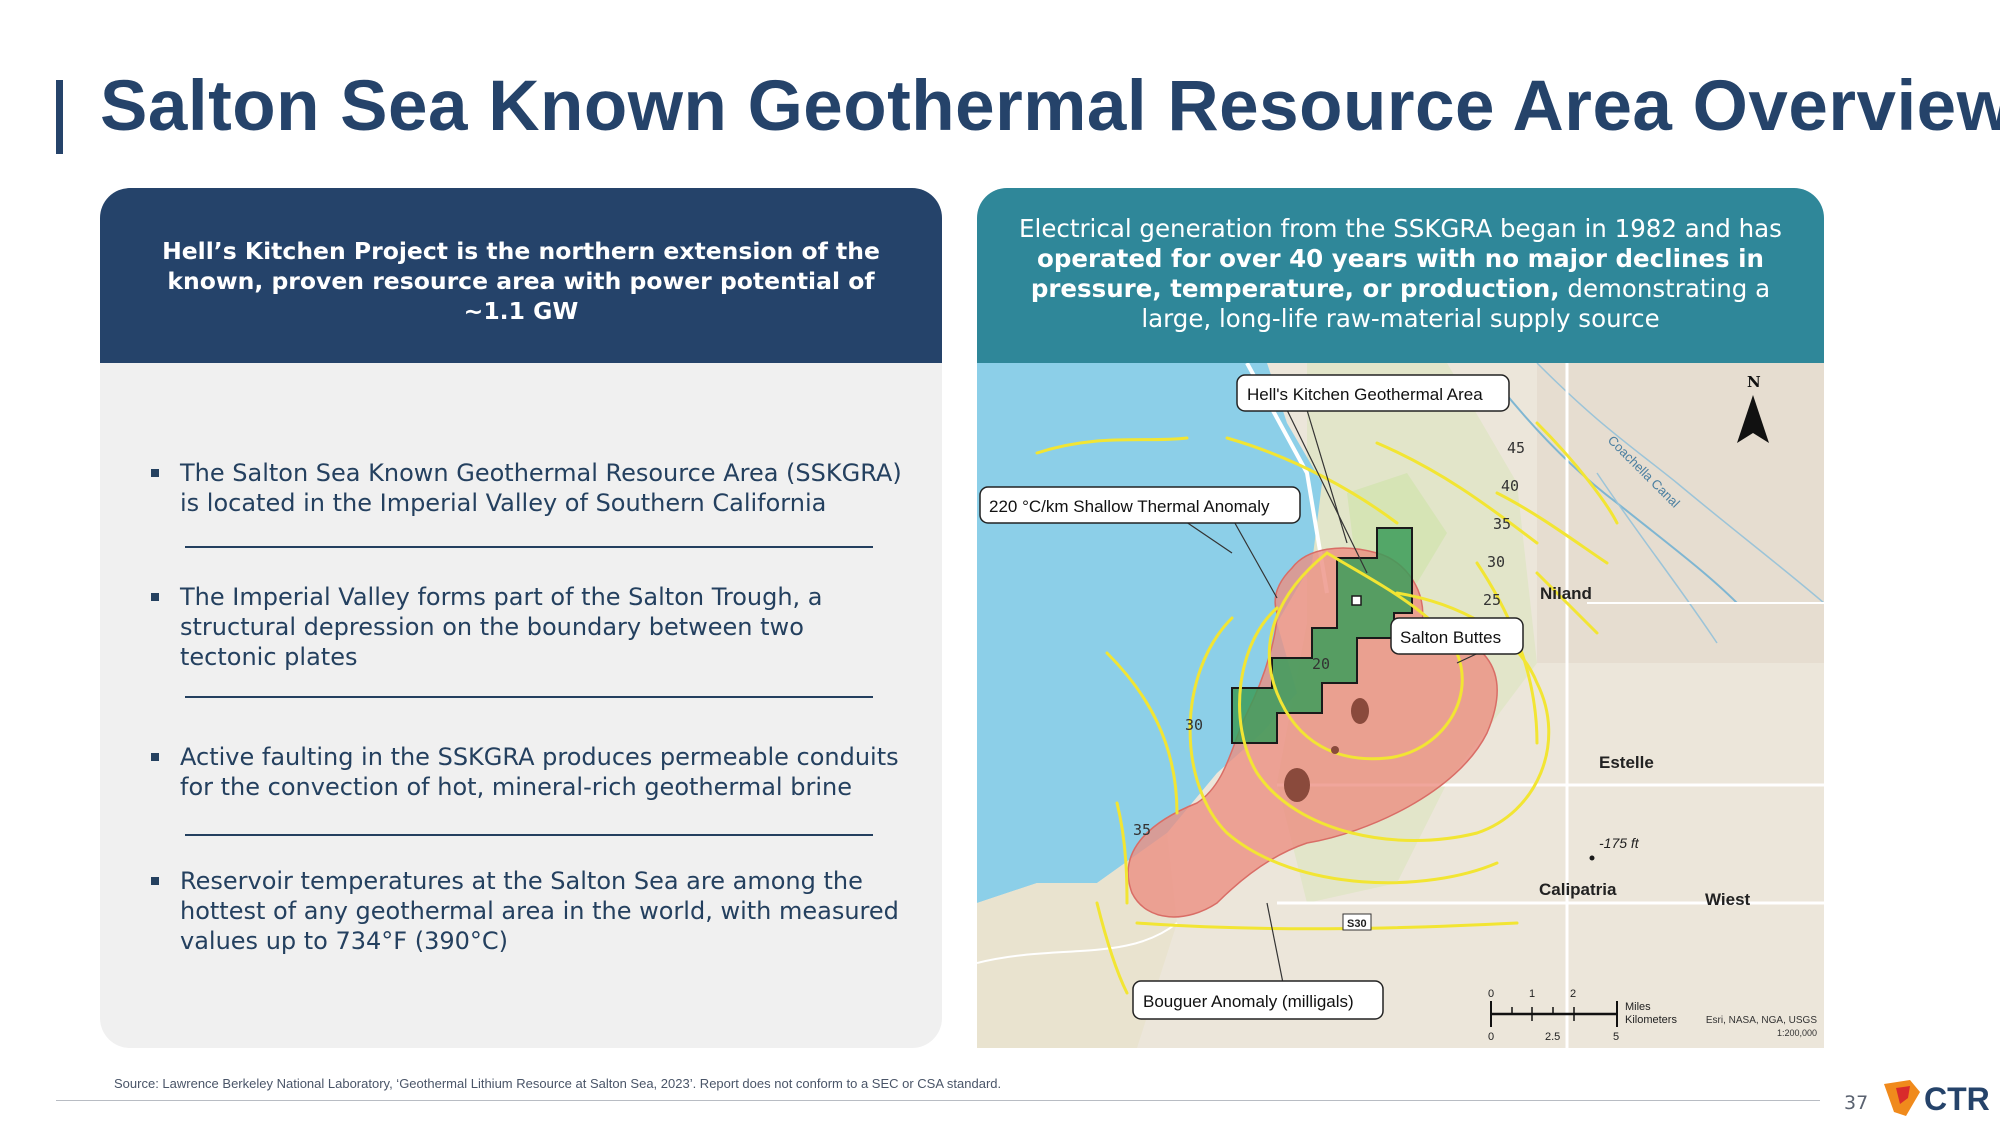 This screenshot has width=2000, height=1123. Describe the element at coordinates (1492, 600) in the screenshot. I see `contour-label: 25` at that location.